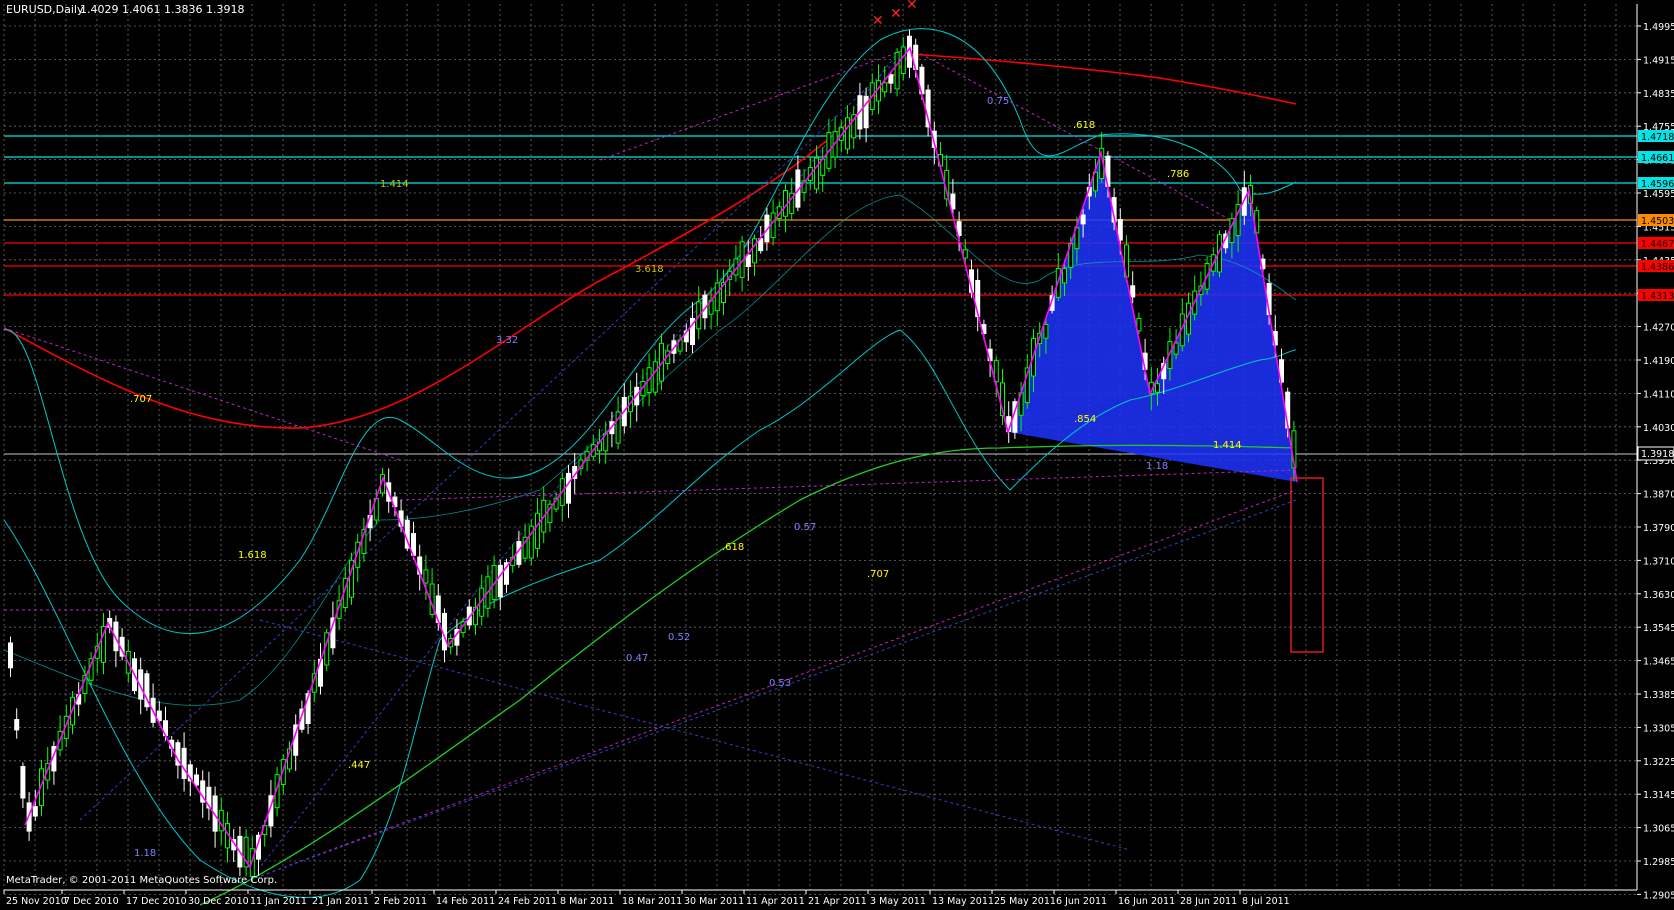  I want to click on red-x-markers: ✕ ✕ ✕, so click(895, 14).